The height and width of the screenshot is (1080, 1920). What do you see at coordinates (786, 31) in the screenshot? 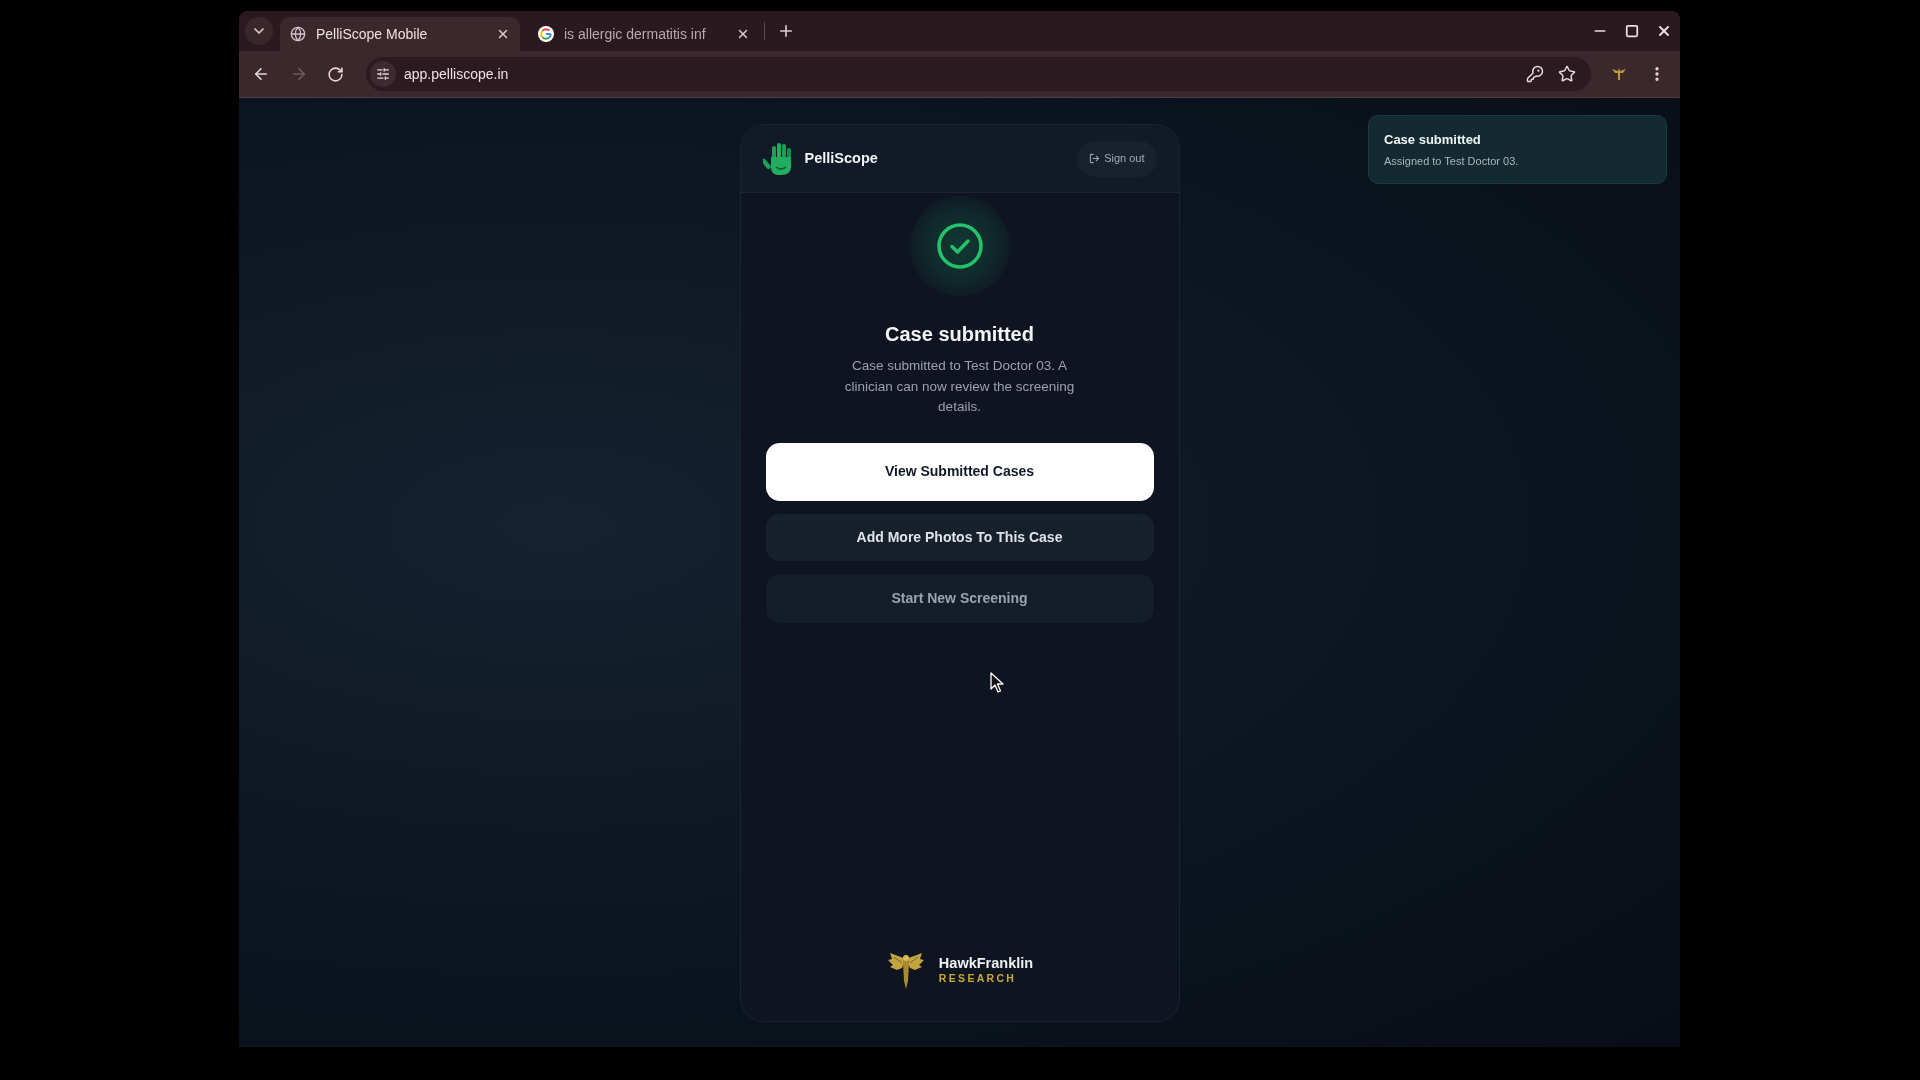
I see `new-tab-icon` at bounding box center [786, 31].